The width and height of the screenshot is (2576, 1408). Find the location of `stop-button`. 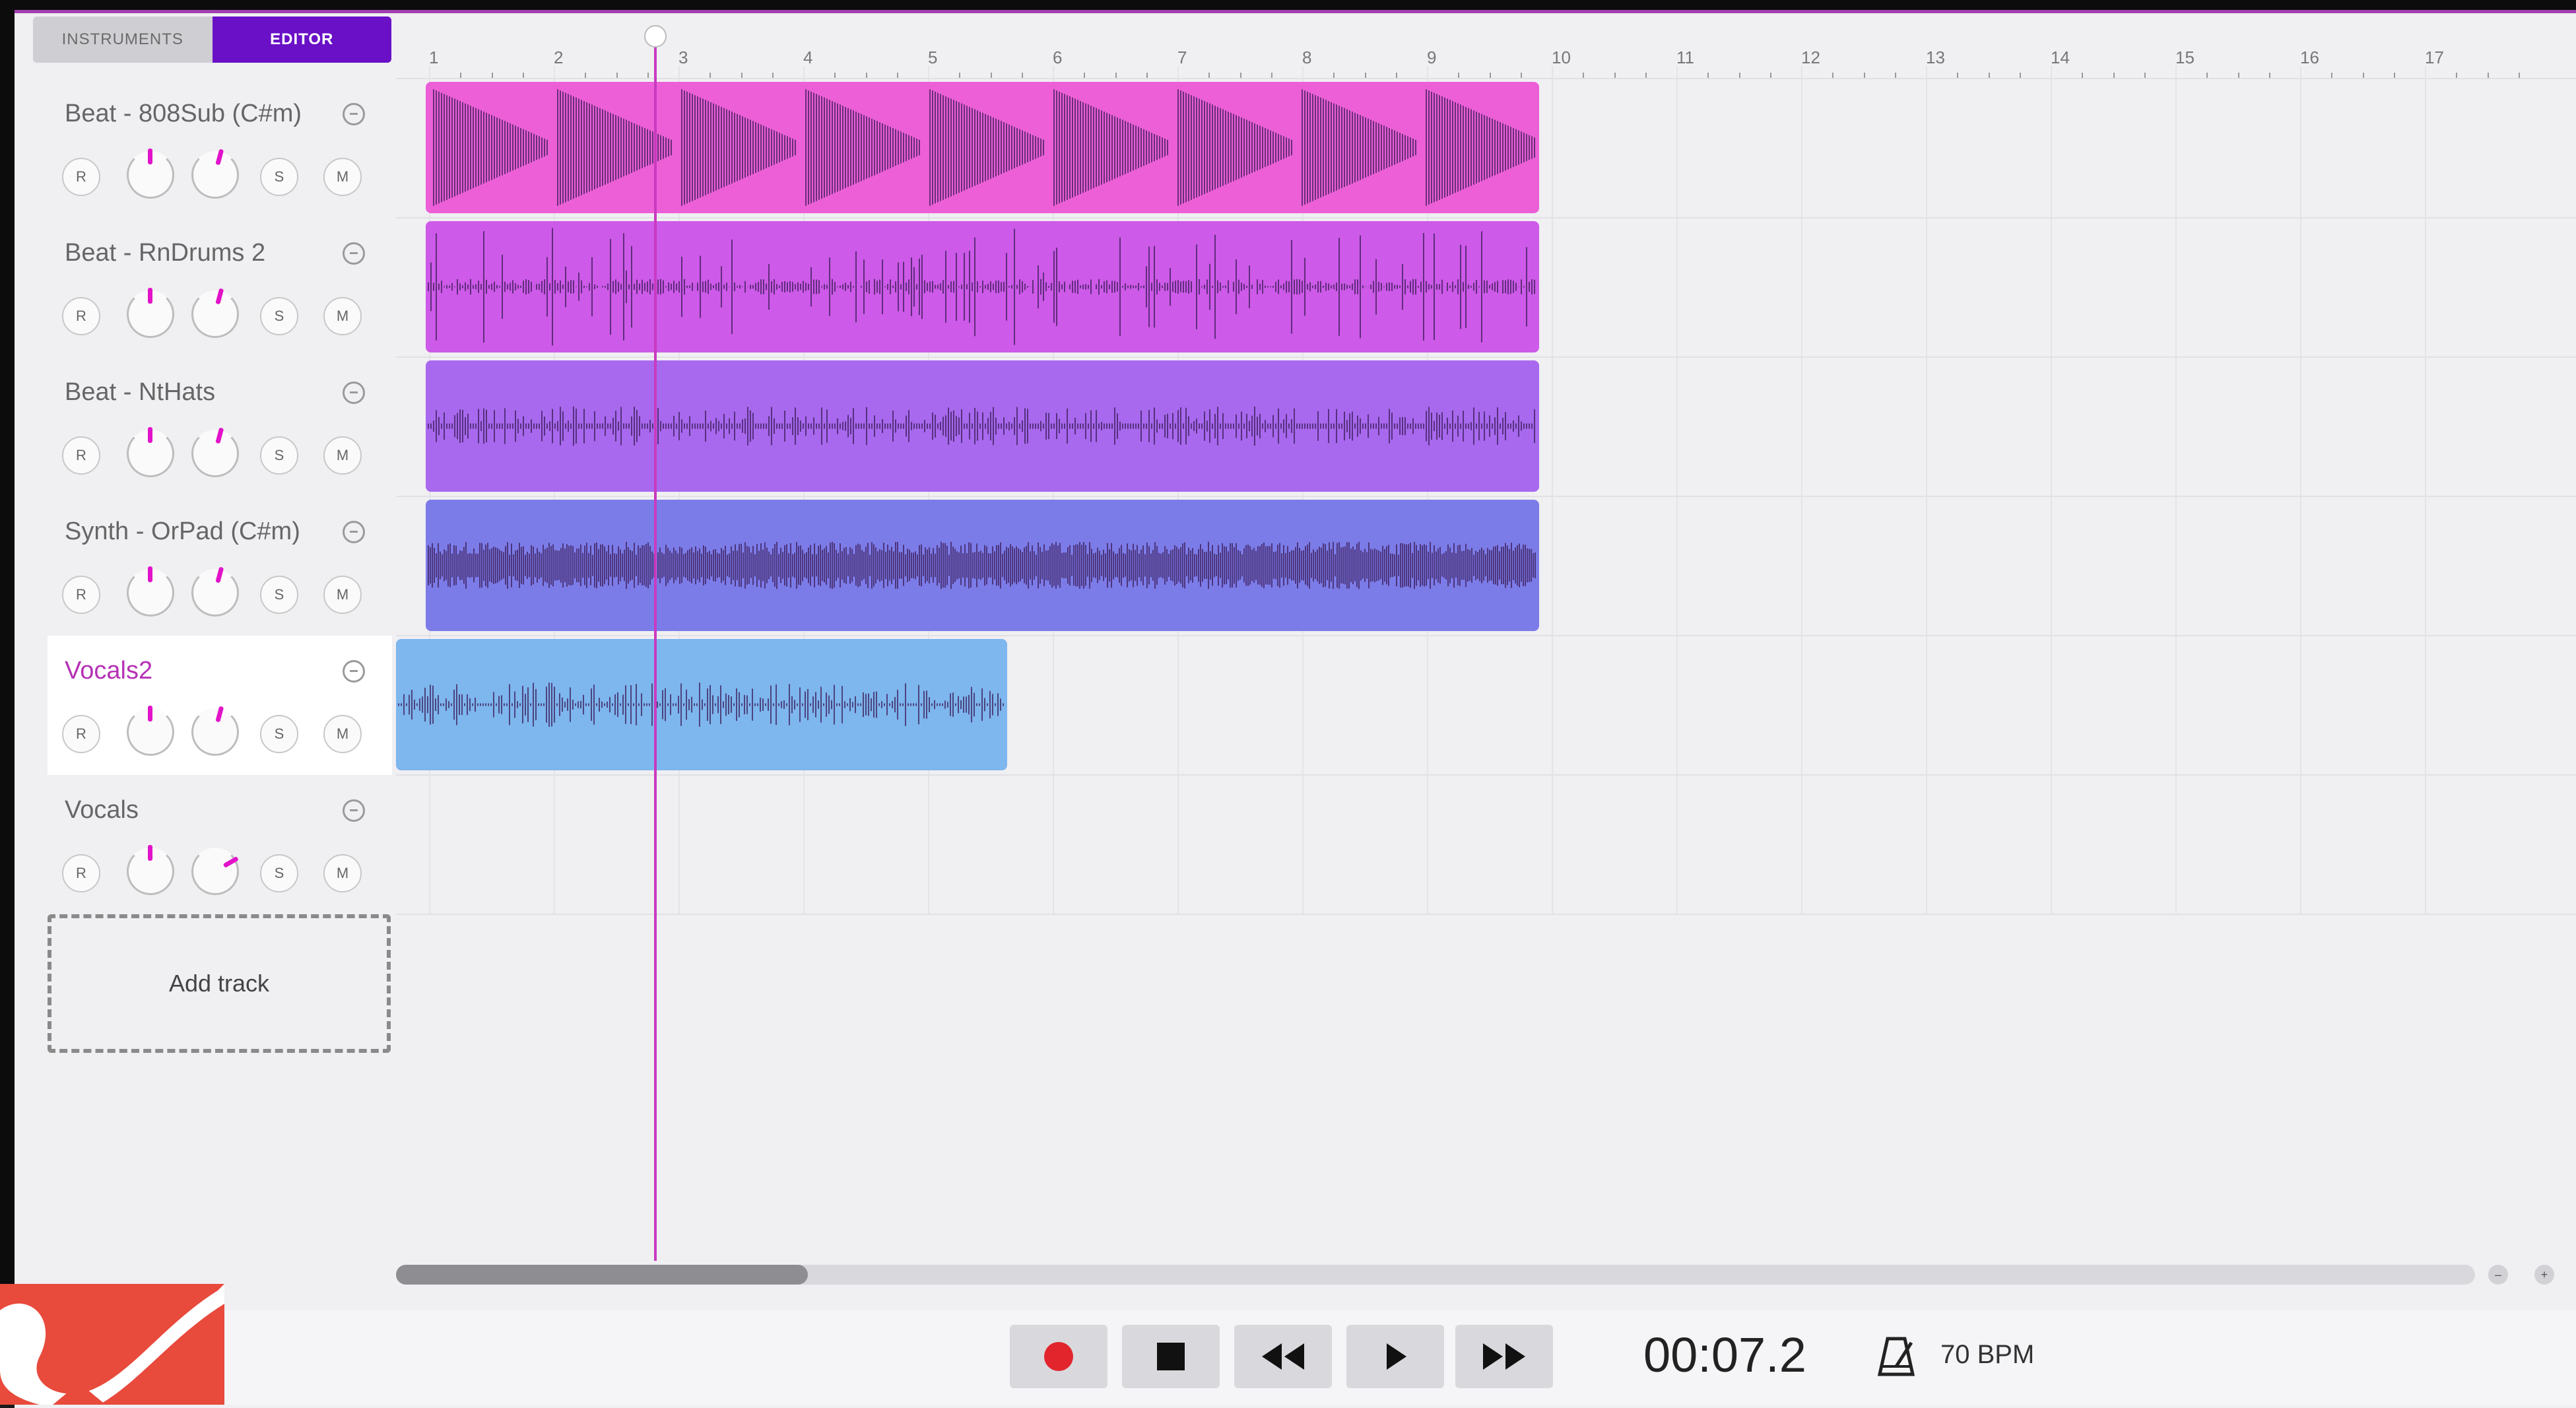

stop-button is located at coordinates (1171, 1356).